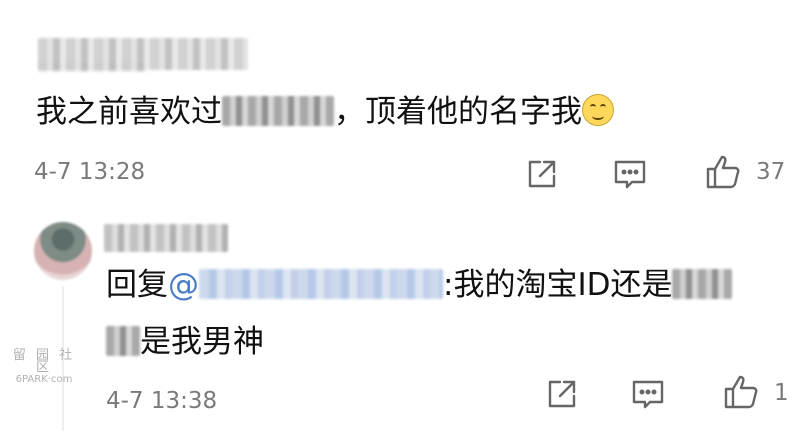 The width and height of the screenshot is (800, 435). I want to click on watermark-line2: 6PARK·com, so click(44, 379).